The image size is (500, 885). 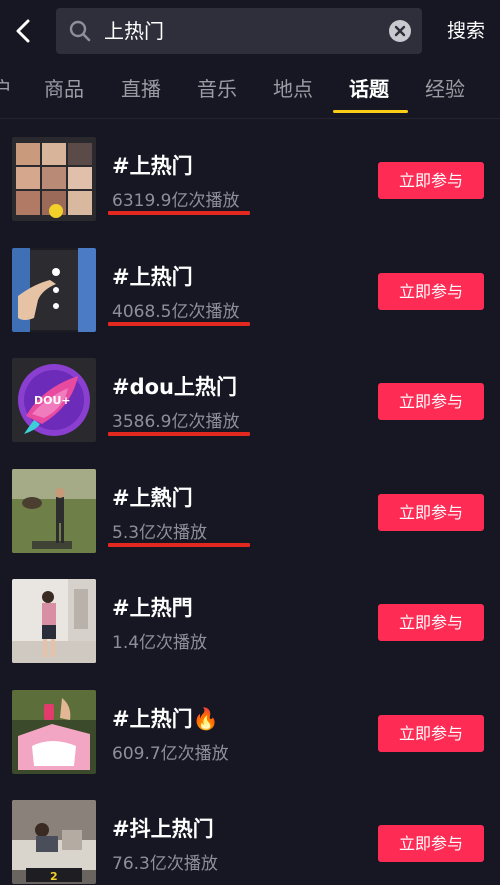 I want to click on list-item: 2 #抖上热门 76.3亿次播放 立即参与, so click(x=250, y=837).